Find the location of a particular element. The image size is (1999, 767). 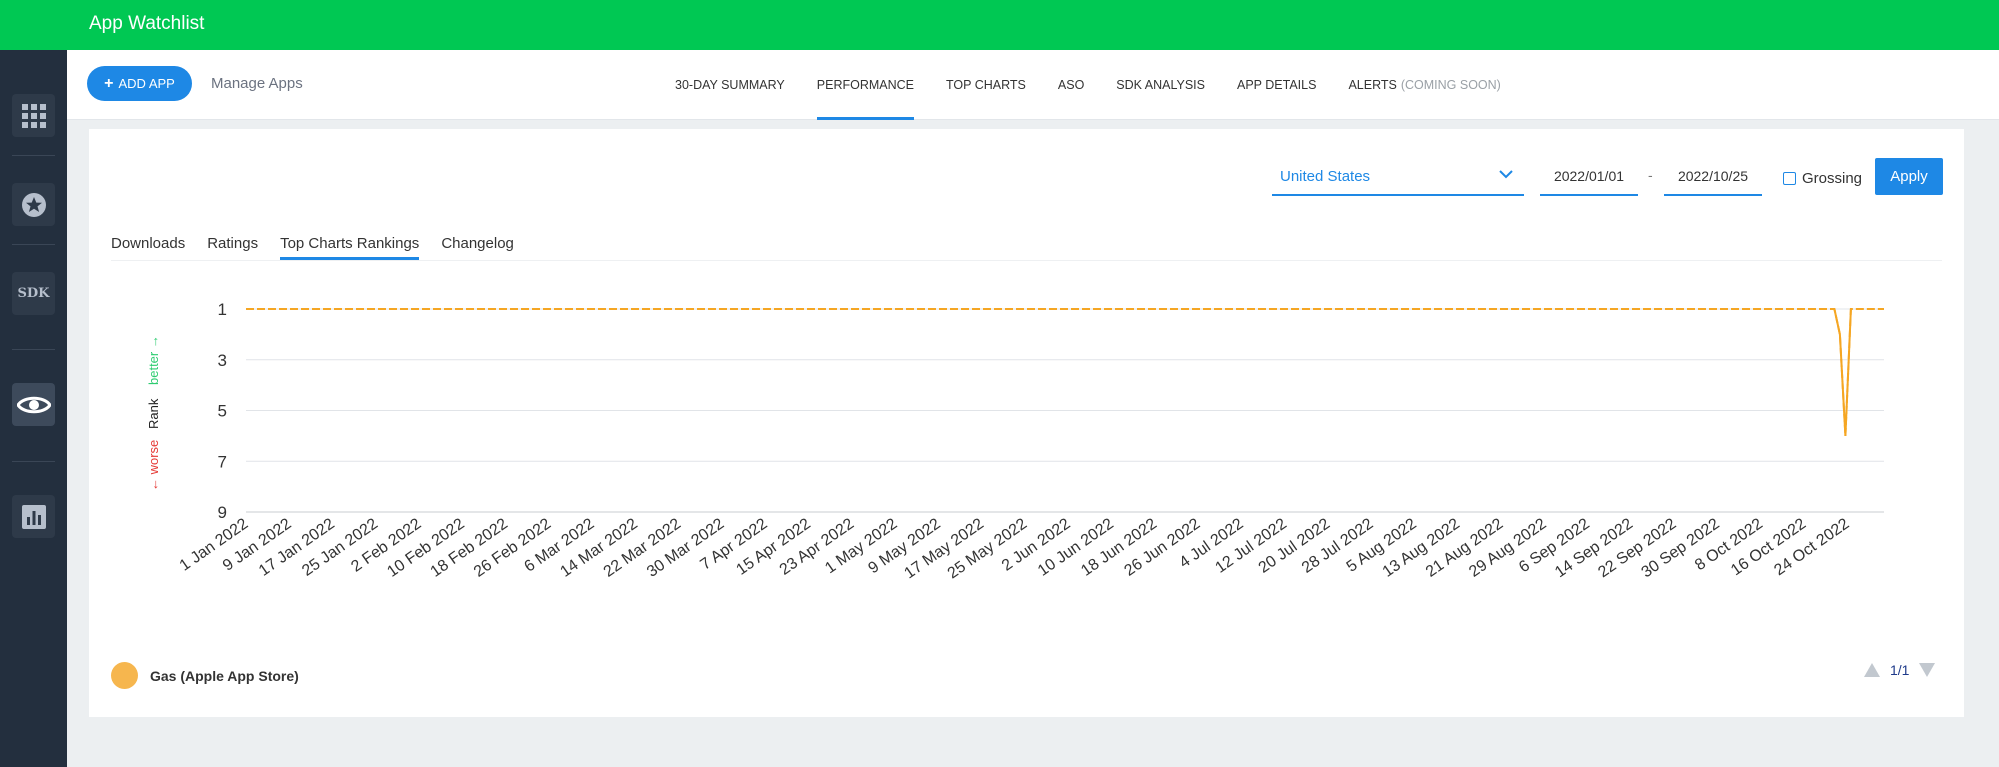

bar-chart-icon is located at coordinates (33, 516).